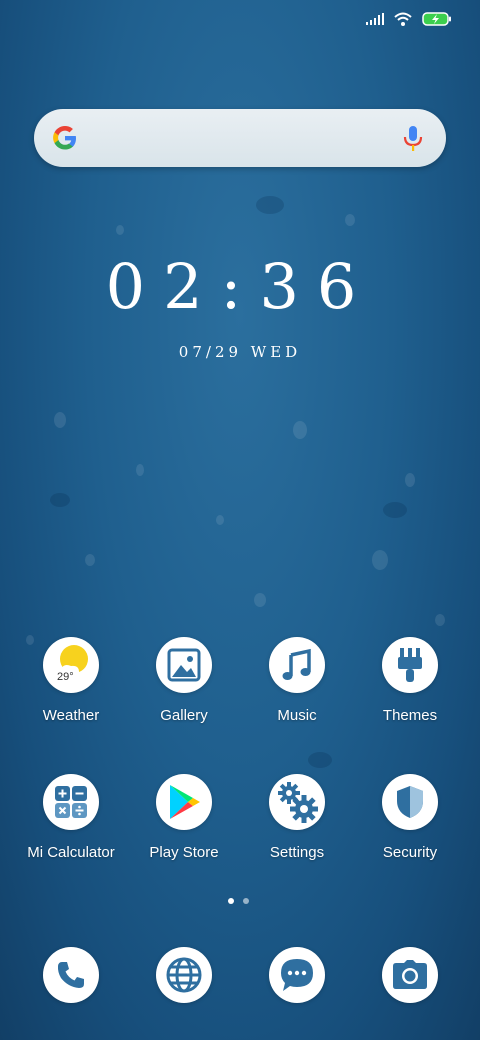  I want to click on dock-phone, so click(71, 975).